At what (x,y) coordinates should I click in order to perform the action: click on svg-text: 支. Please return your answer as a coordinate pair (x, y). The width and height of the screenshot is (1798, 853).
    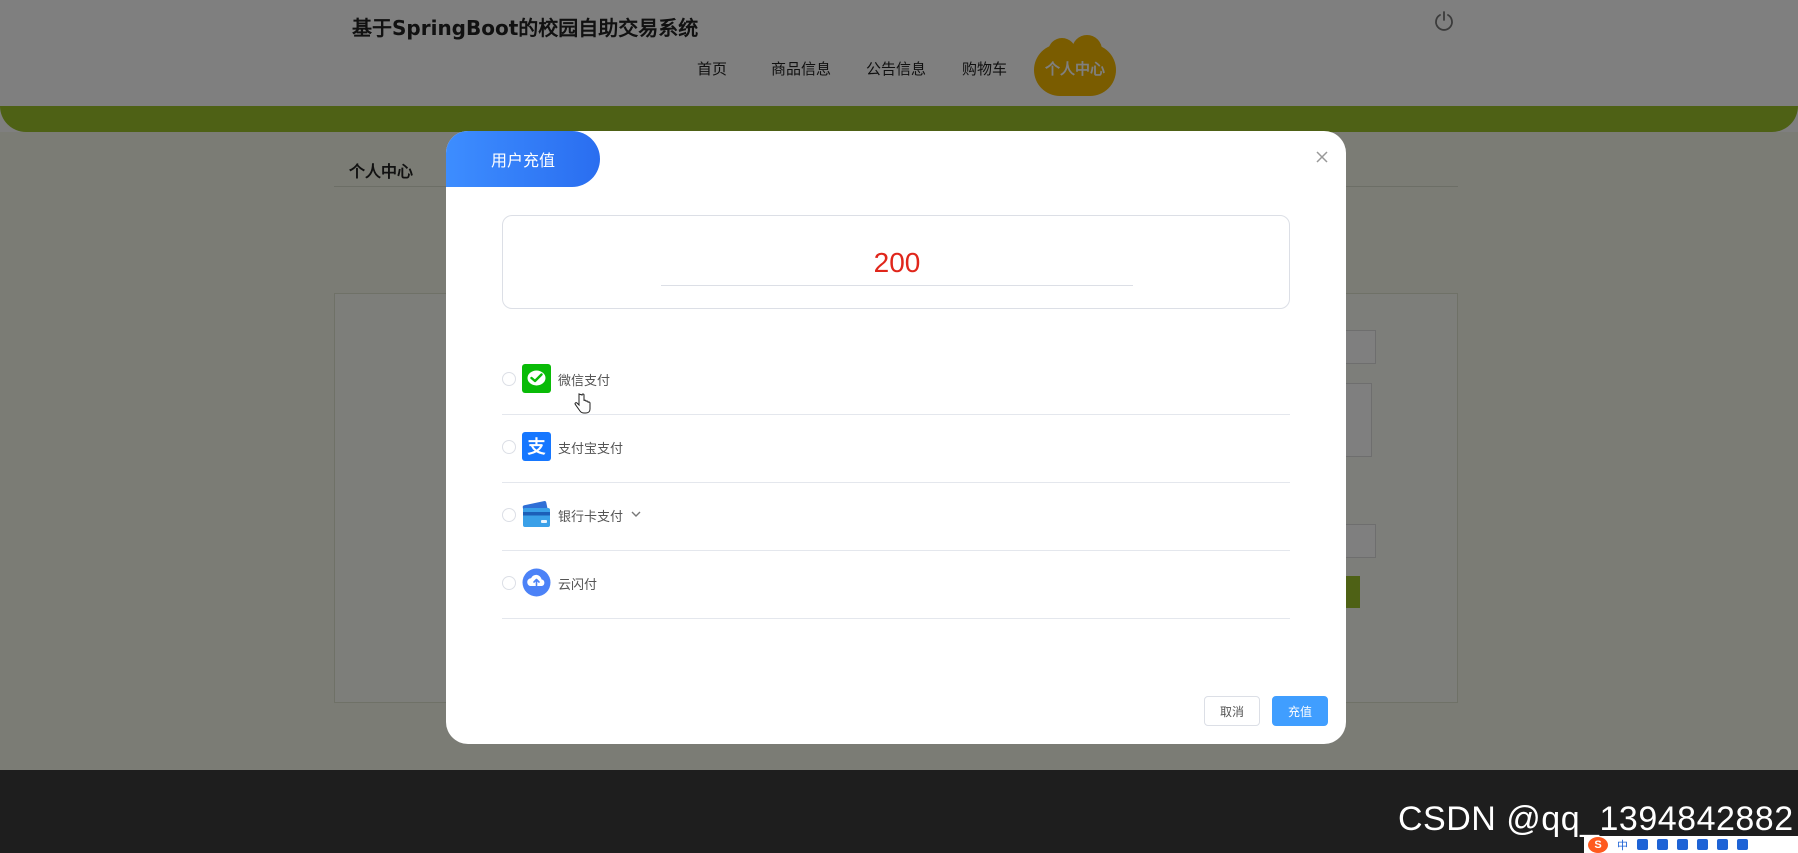
    Looking at the image, I should click on (537, 447).